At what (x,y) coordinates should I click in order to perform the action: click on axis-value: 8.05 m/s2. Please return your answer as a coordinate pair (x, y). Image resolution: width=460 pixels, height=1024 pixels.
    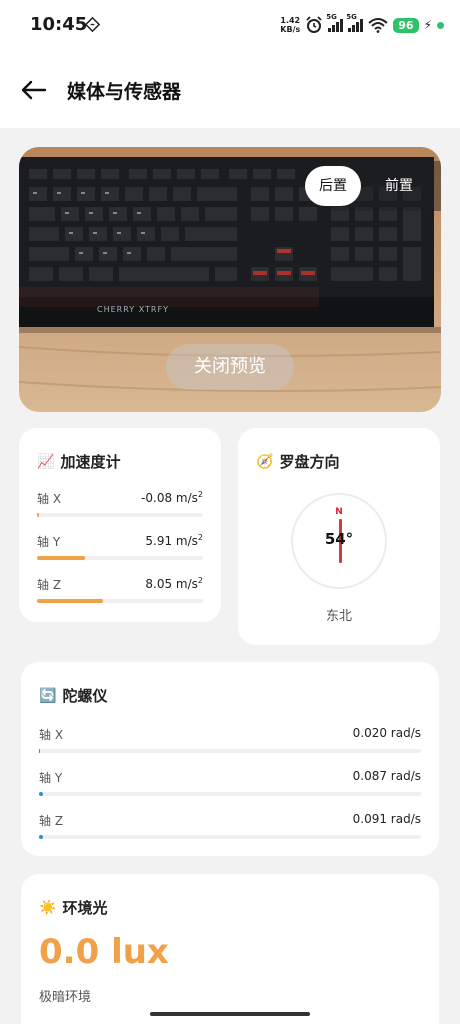
    Looking at the image, I should click on (174, 583).